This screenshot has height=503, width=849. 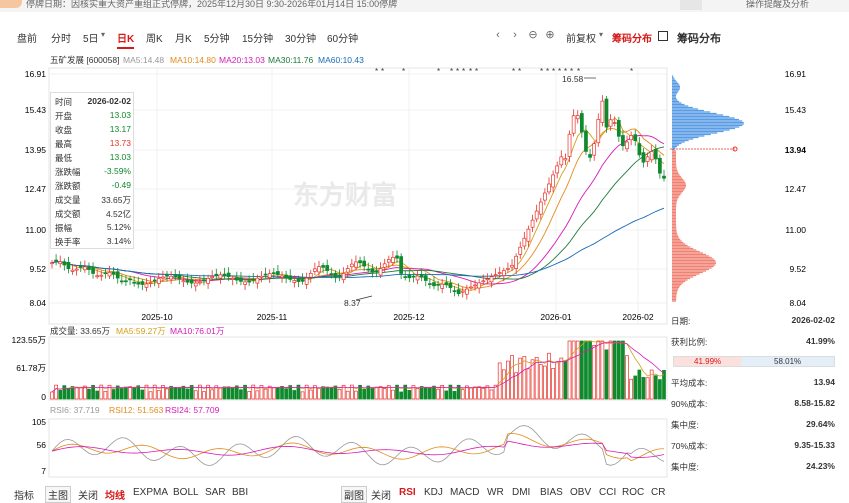 What do you see at coordinates (345, 195) in the screenshot?
I see `watermark: 东方财富` at bounding box center [345, 195].